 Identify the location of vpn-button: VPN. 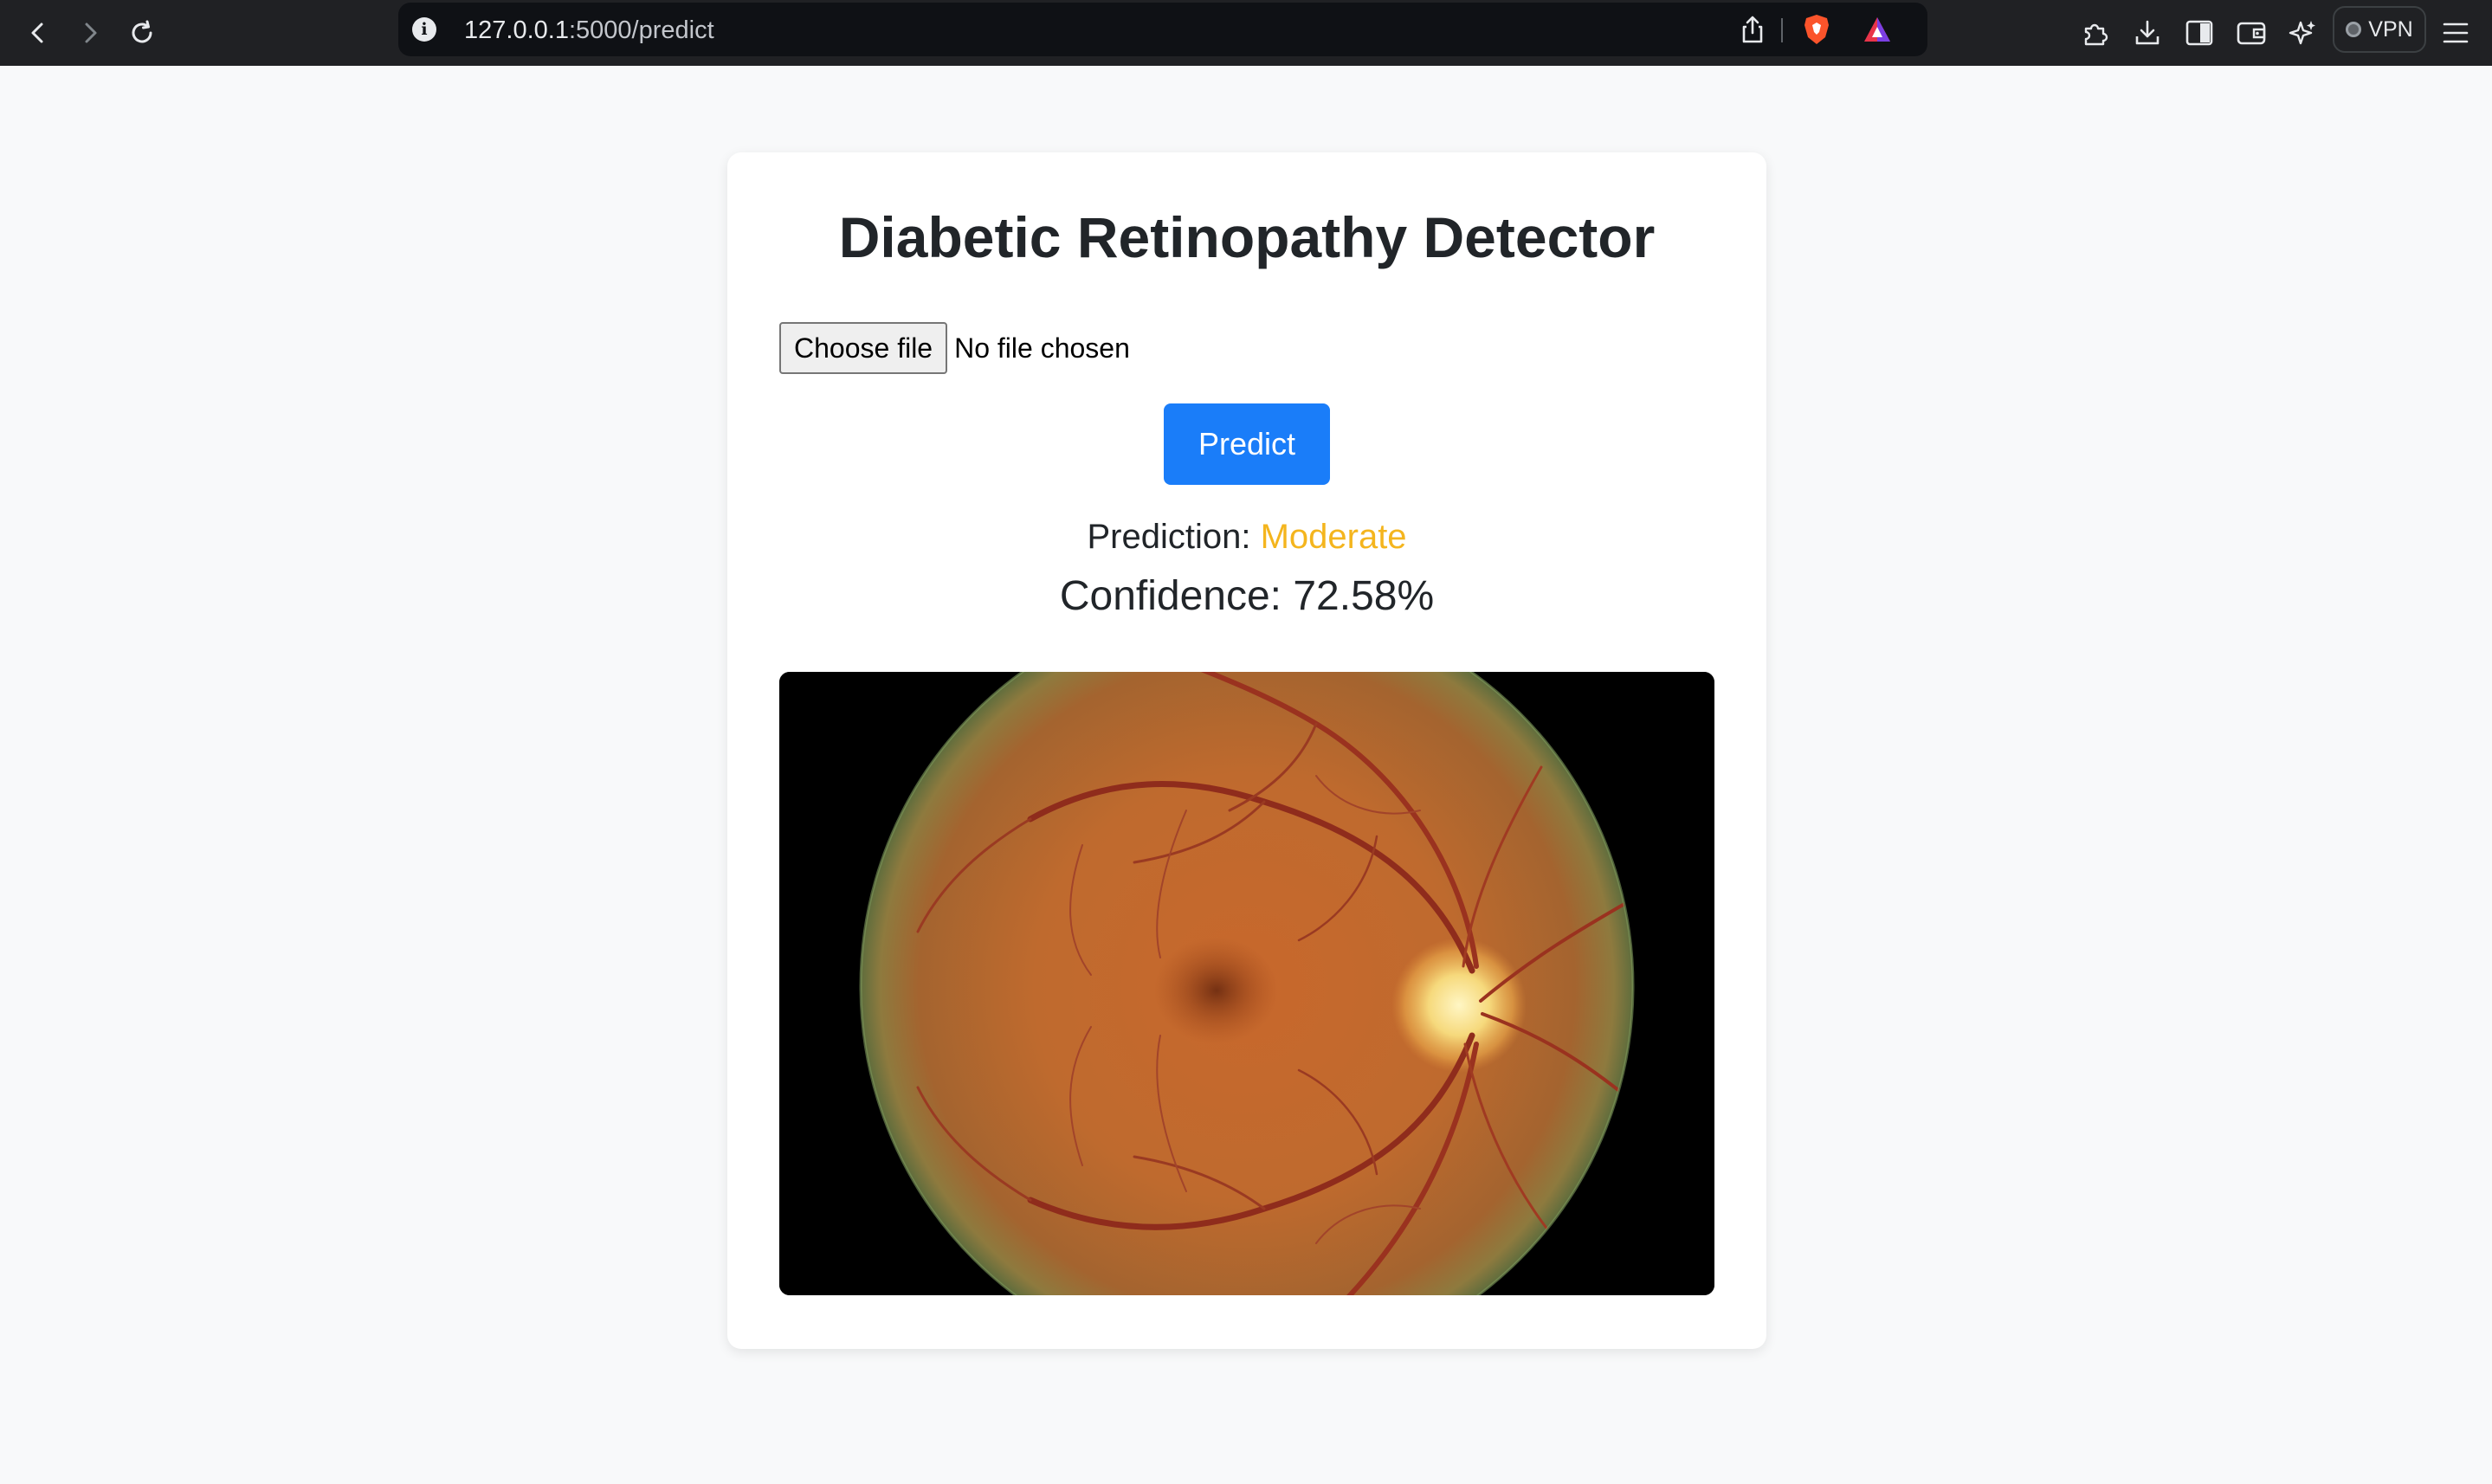
(2379, 29).